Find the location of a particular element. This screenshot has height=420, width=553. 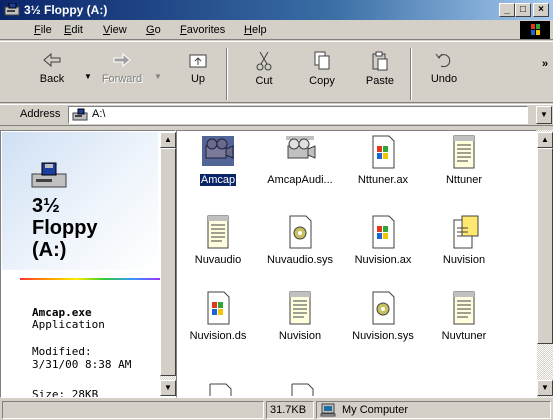

size-clip: Size: 28KB is located at coordinates (80, 390).